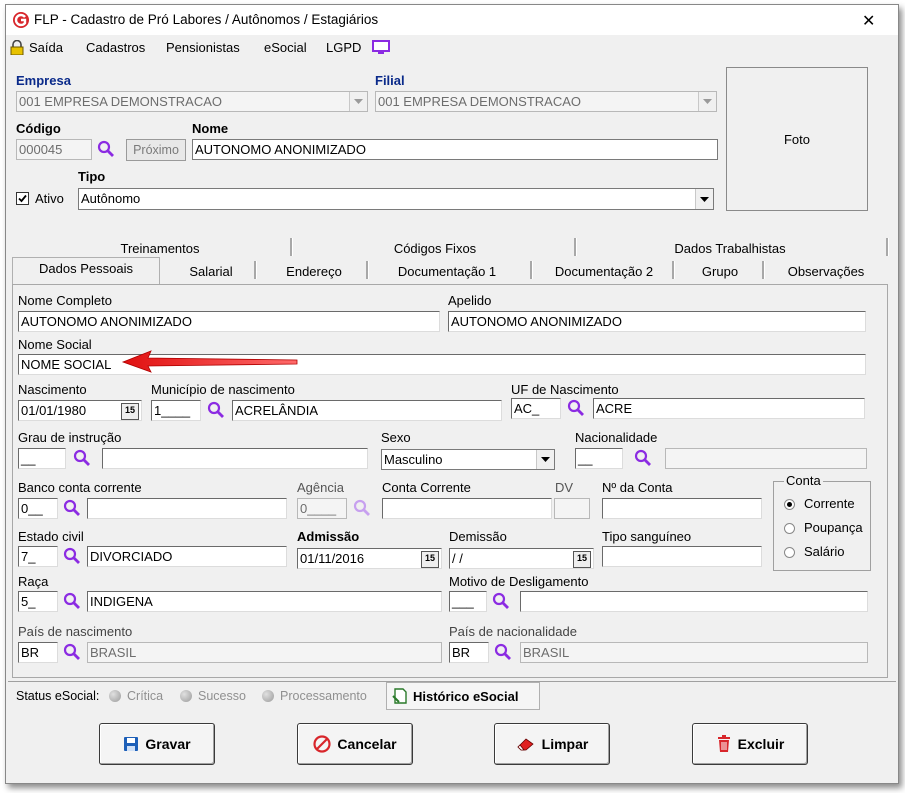  Describe the element at coordinates (647, 536) in the screenshot. I see `tipo-sanguineo-label: Tipo sanguíneo` at that location.